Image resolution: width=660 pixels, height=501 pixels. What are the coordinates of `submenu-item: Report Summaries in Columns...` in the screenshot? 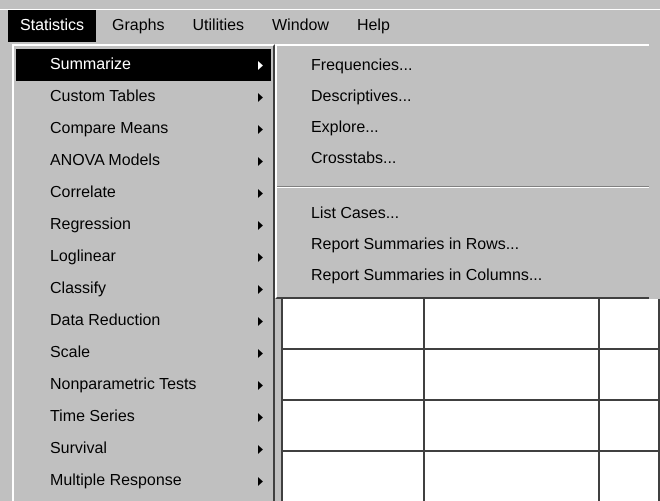 It's located at (463, 275).